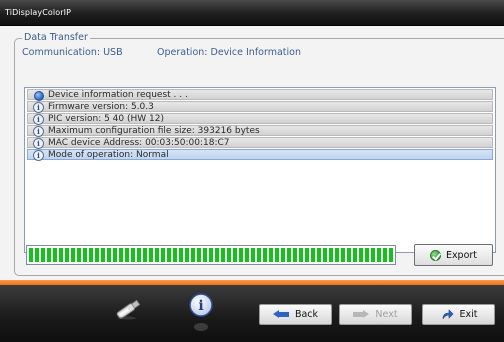 This screenshot has width=504, height=342. I want to click on arrow-right-icon, so click(361, 314).